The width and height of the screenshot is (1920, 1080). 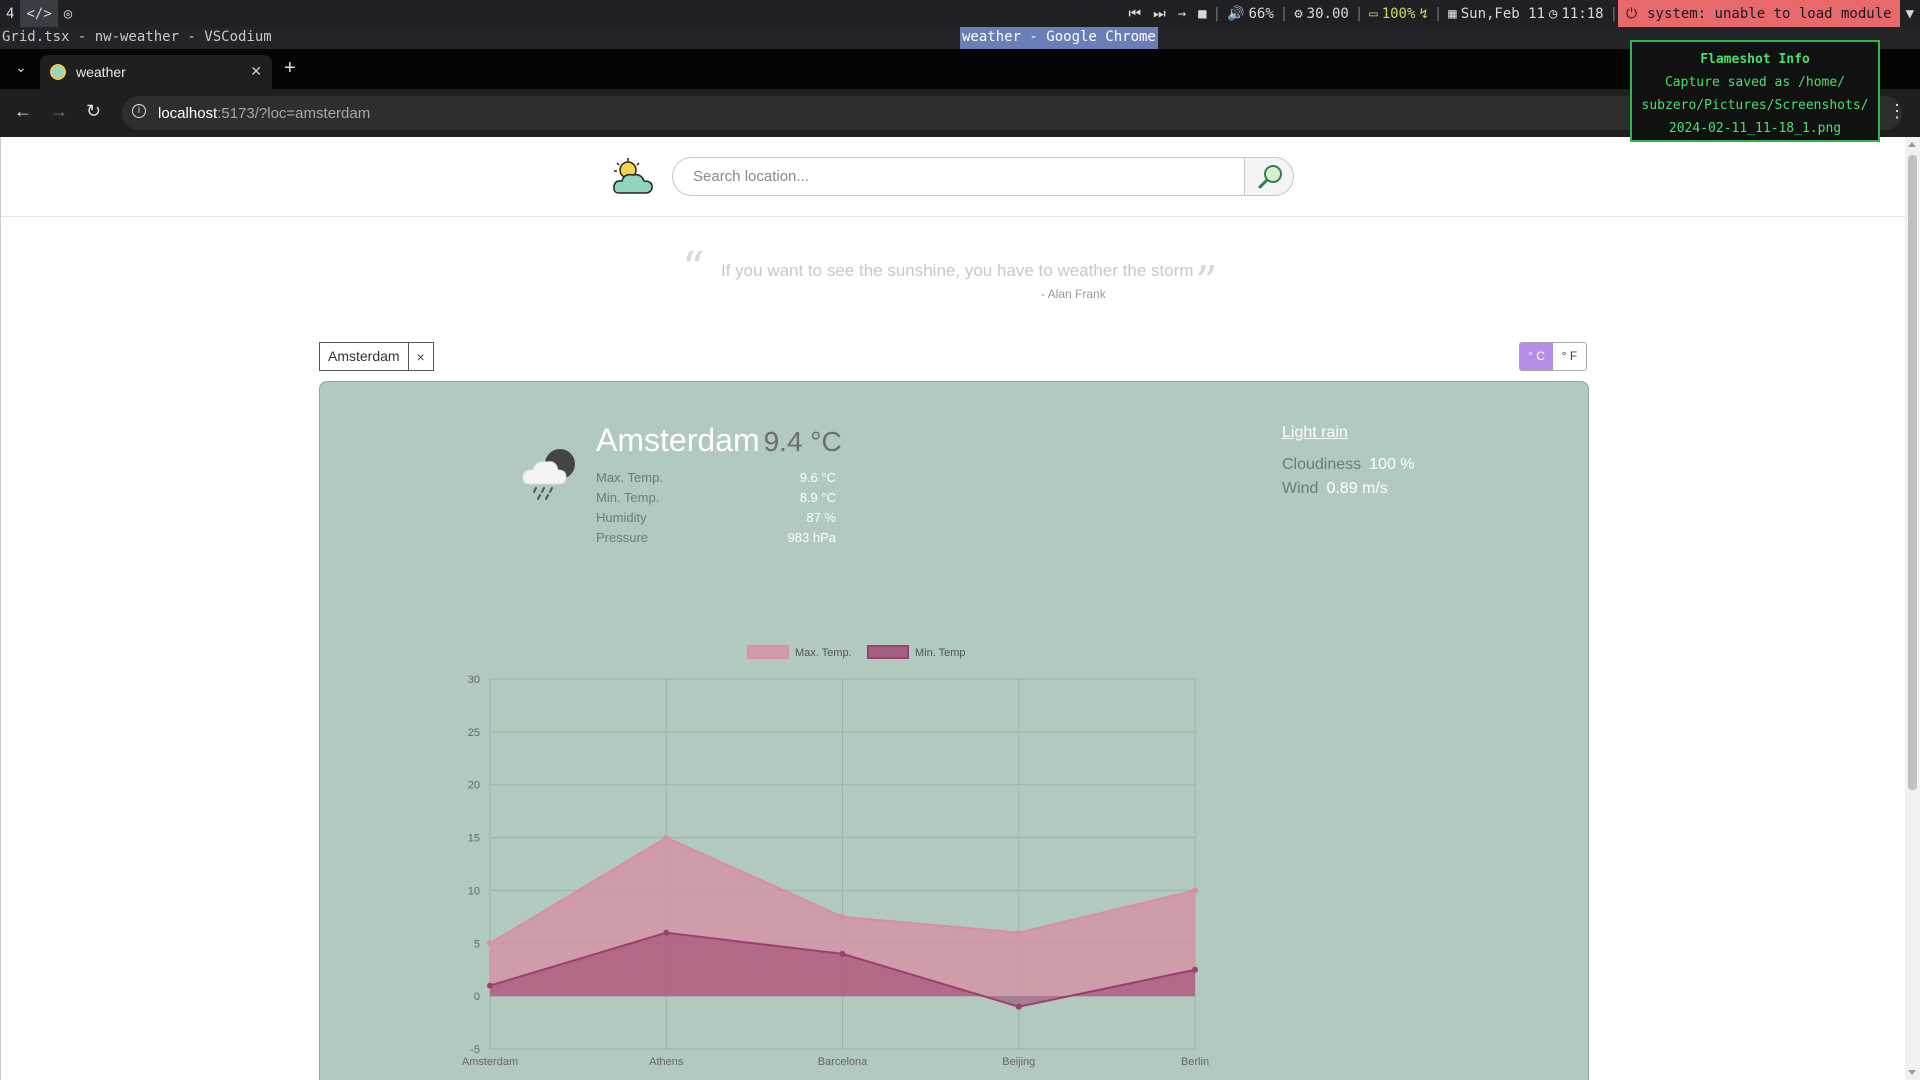 I want to click on tray-arrow-icon: ▼, so click(x=1910, y=14).